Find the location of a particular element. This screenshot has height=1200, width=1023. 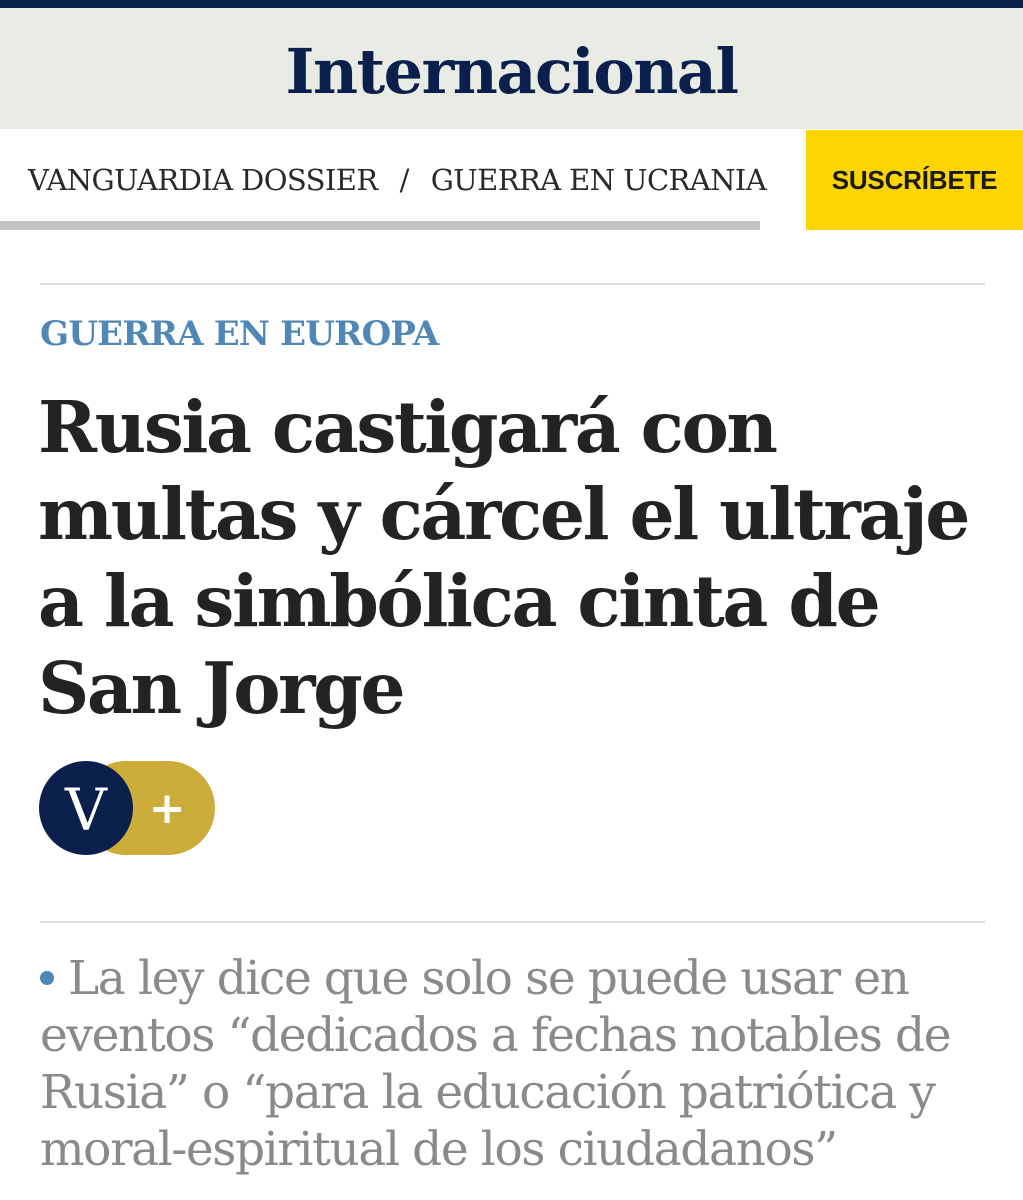

section-header: Internacional is located at coordinates (511, 68).